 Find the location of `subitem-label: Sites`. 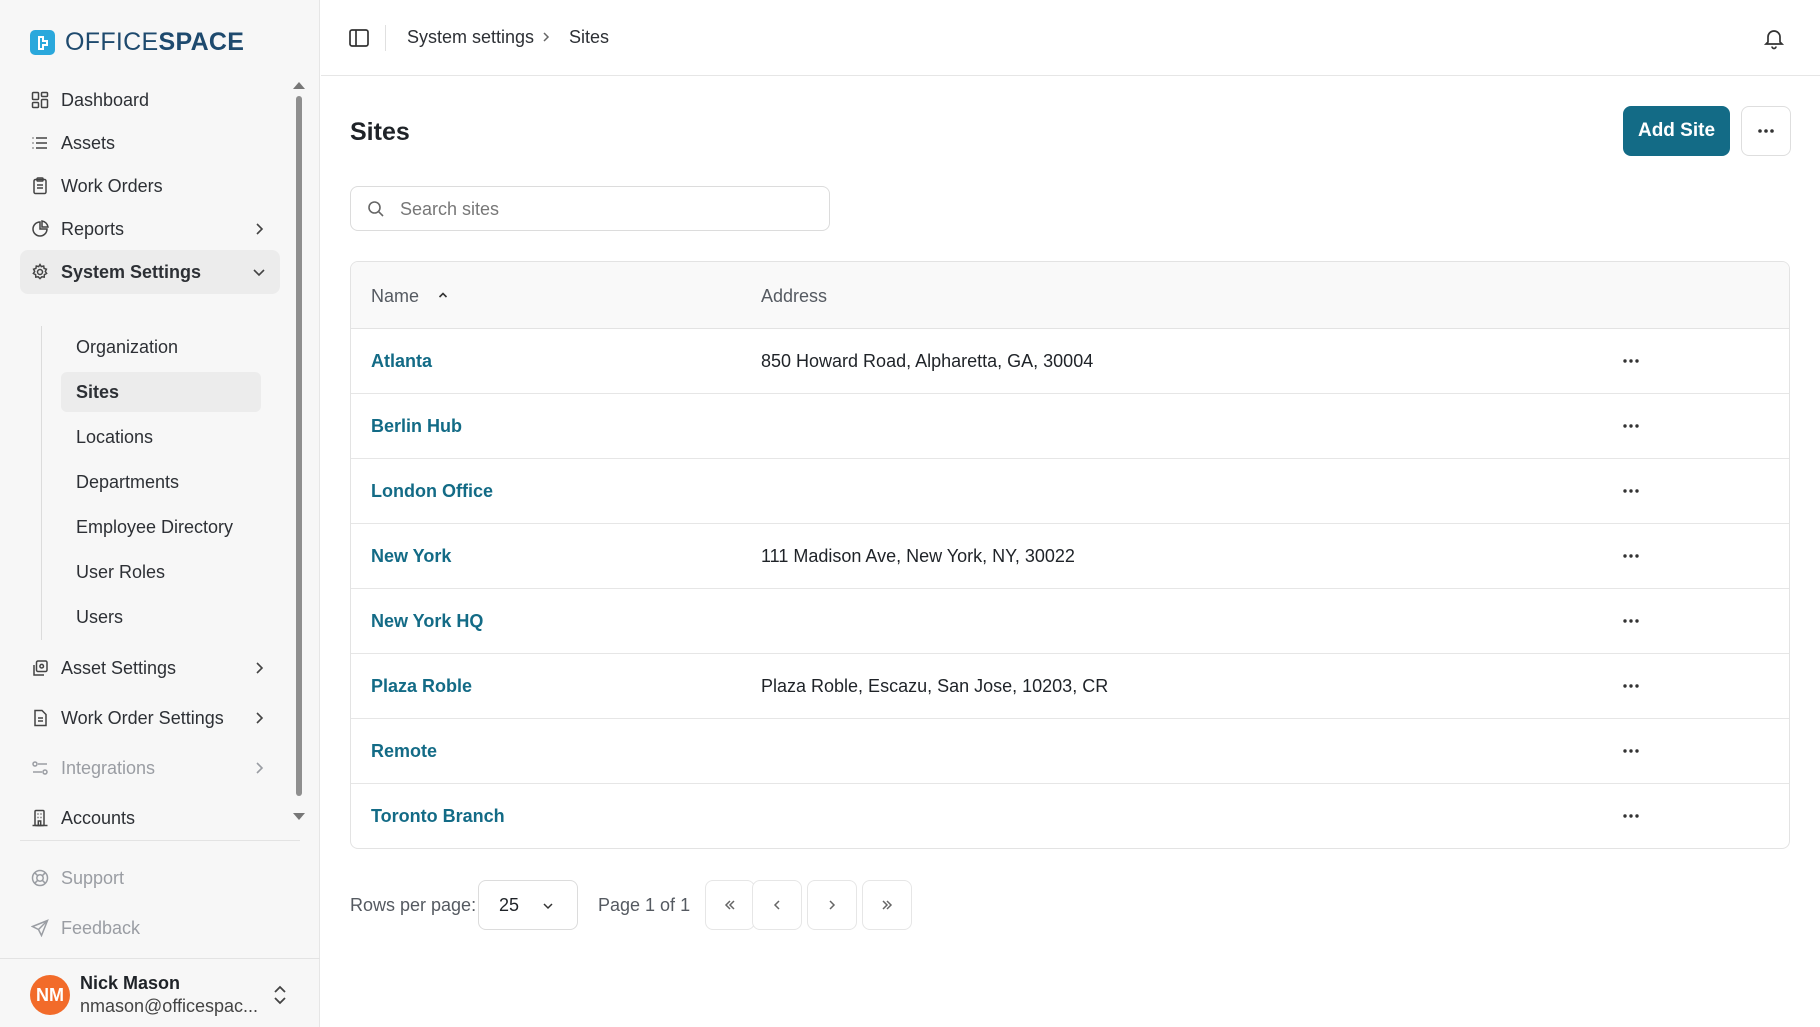

subitem-label: Sites is located at coordinates (98, 391).